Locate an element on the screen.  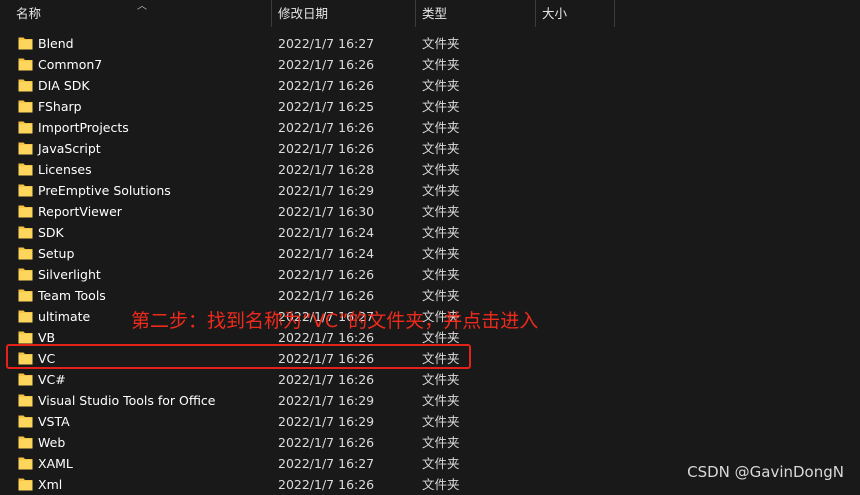
file-name: PreEmptive Solutions is located at coordinates (104, 190).